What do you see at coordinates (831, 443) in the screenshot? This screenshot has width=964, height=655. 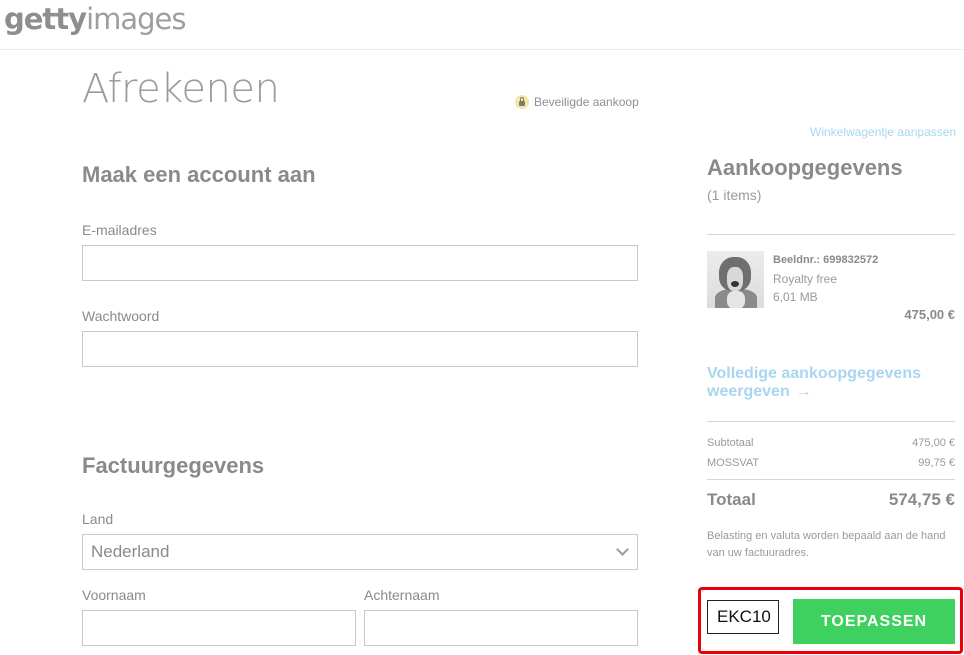 I see `subtotal-row: Subtotaal 475,00 €` at bounding box center [831, 443].